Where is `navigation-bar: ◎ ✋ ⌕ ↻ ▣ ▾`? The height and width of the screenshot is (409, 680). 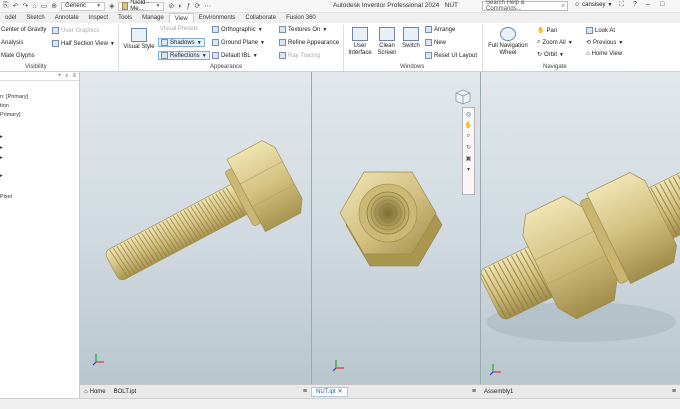 navigation-bar: ◎ ✋ ⌕ ↻ ▣ ▾ is located at coordinates (468, 151).